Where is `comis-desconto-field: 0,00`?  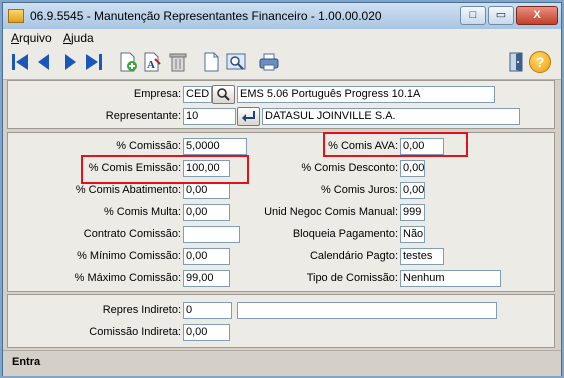 comis-desconto-field: 0,00 is located at coordinates (412, 168).